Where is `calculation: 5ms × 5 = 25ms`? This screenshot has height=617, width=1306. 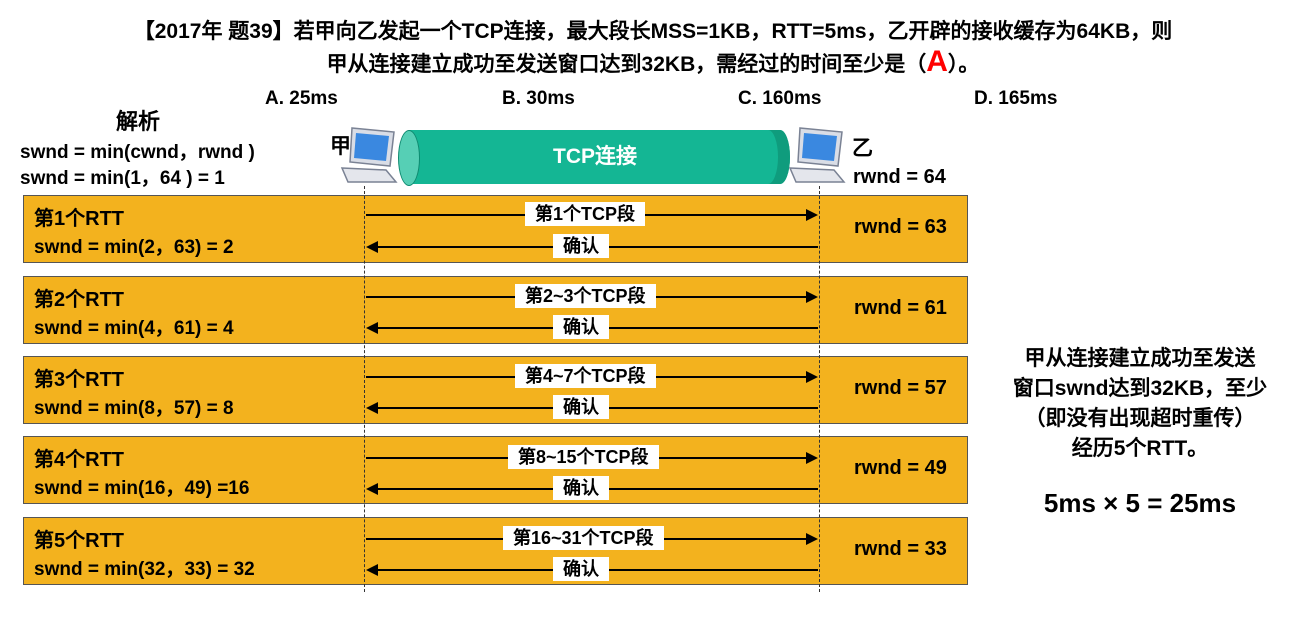
calculation: 5ms × 5 = 25ms is located at coordinates (1140, 503).